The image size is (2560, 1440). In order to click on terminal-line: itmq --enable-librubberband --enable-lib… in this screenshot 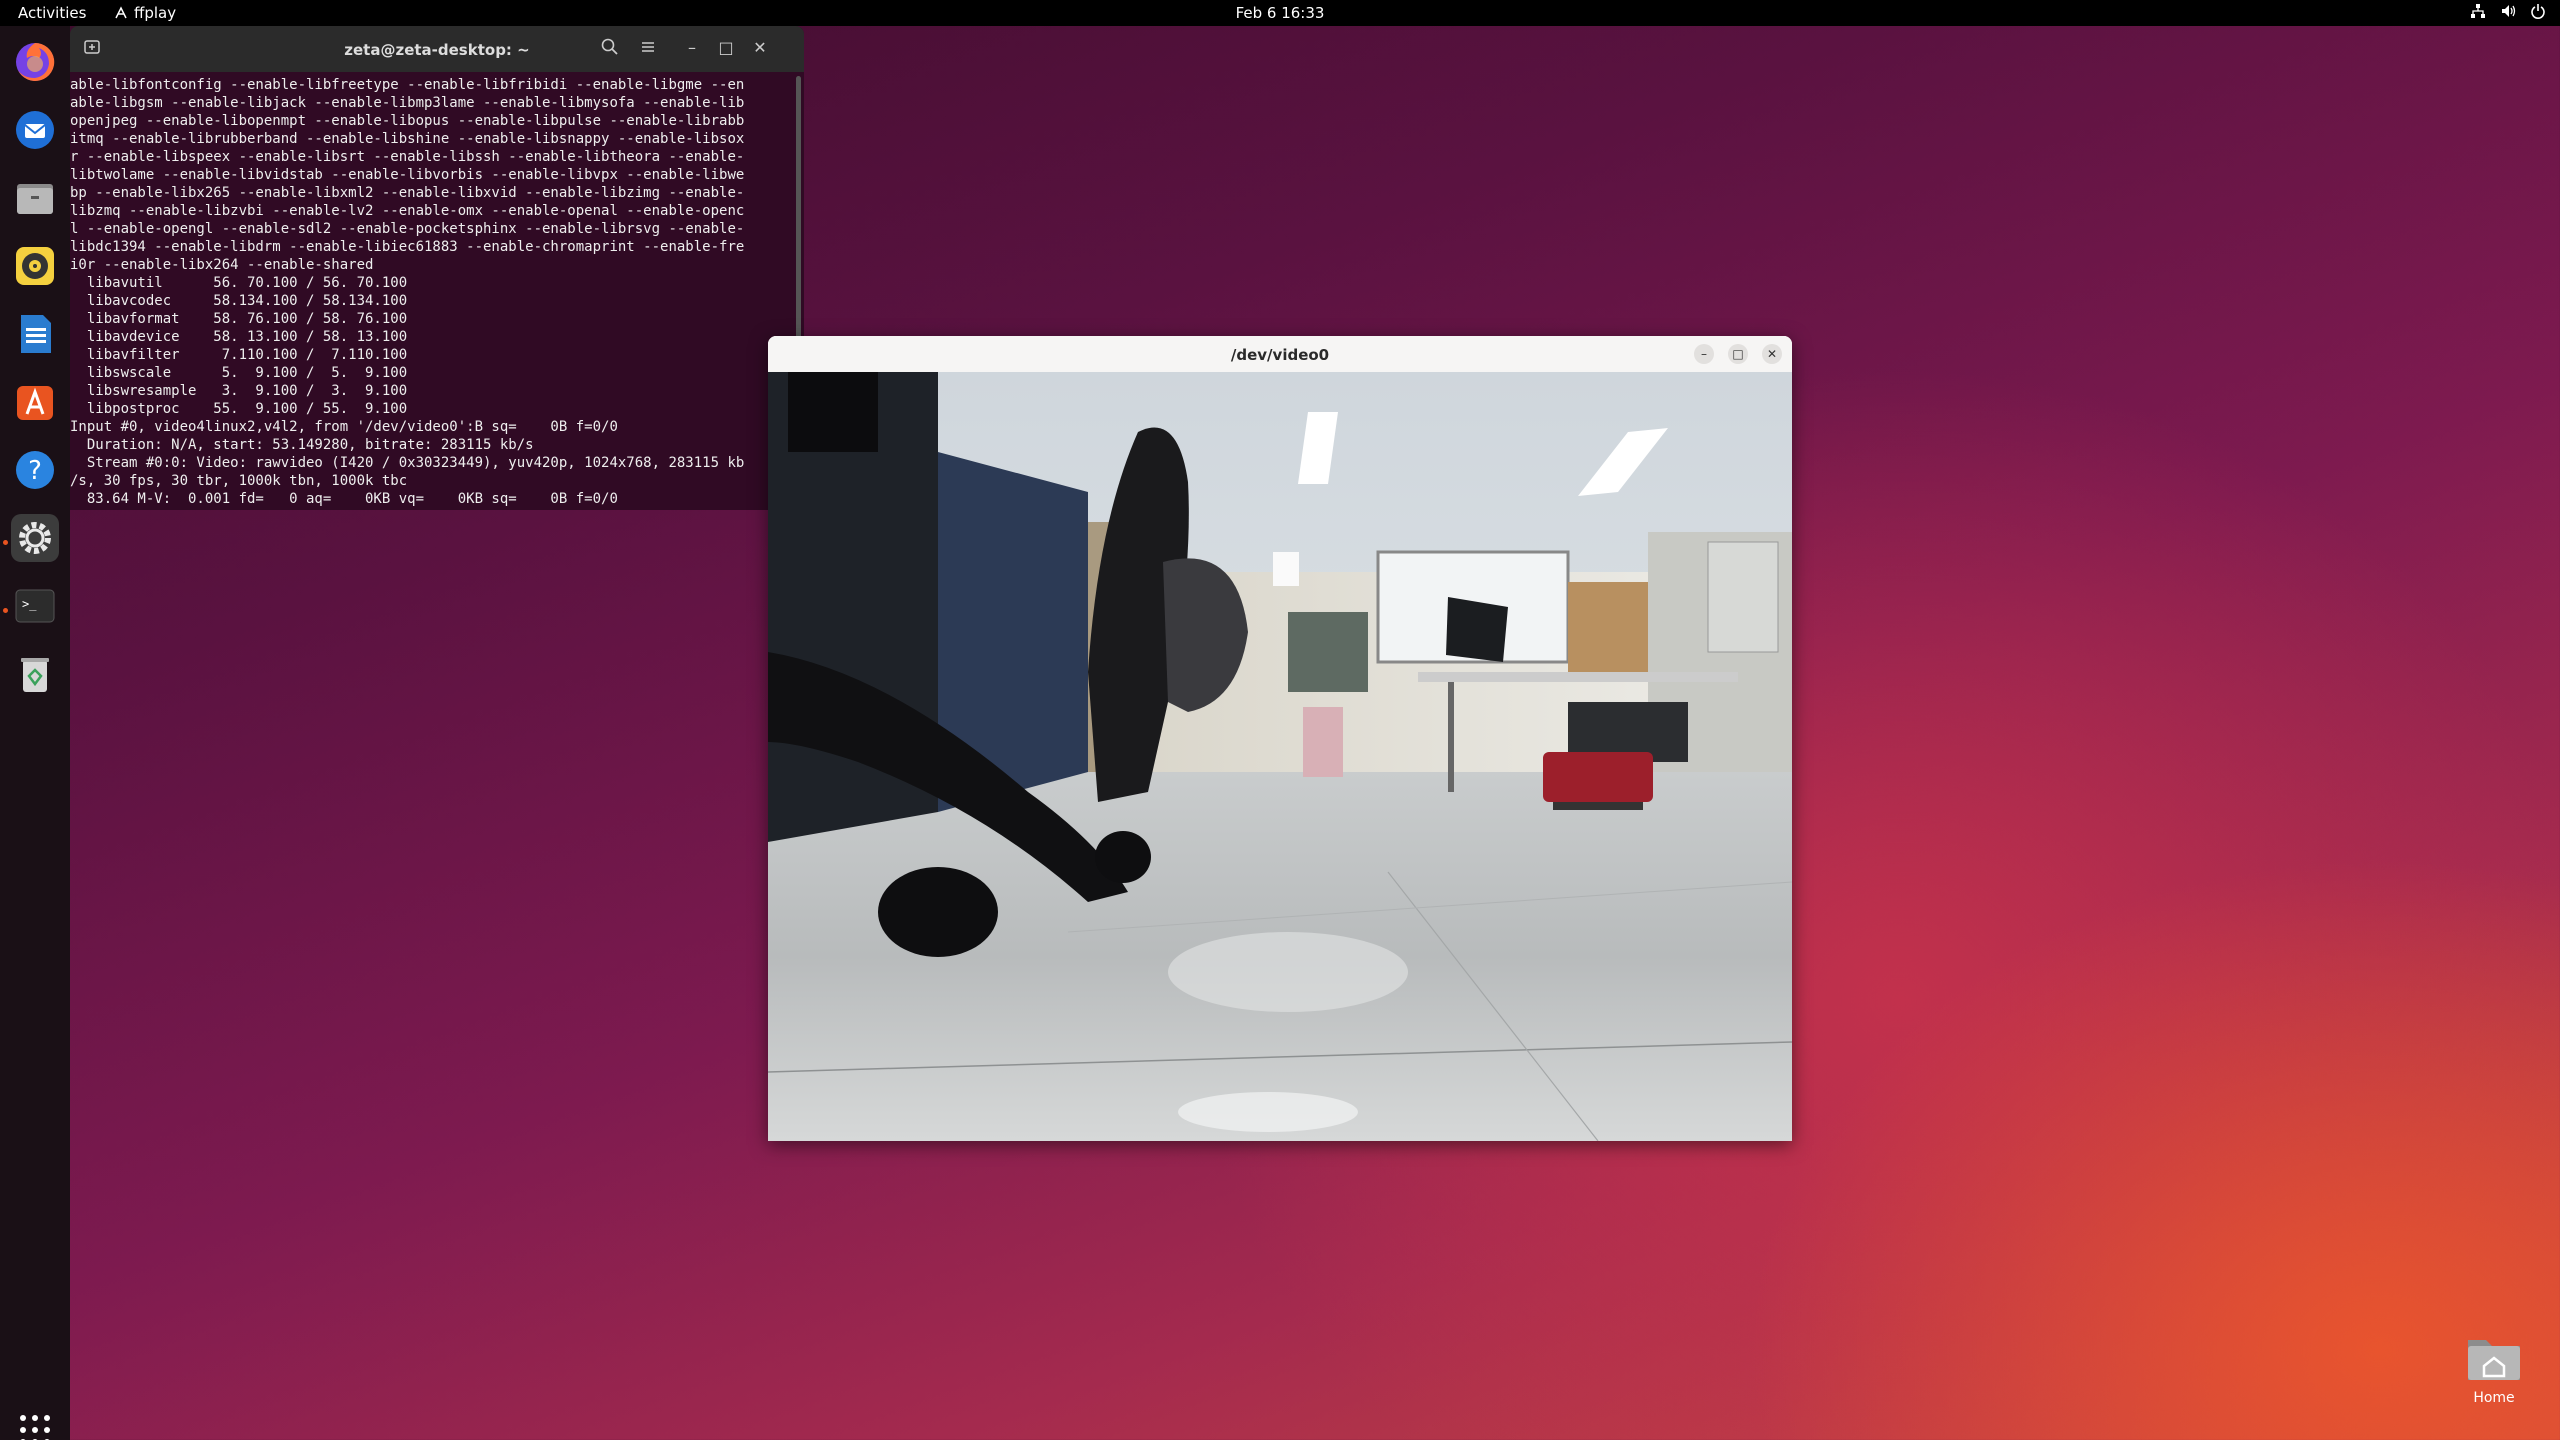, I will do `click(407, 139)`.